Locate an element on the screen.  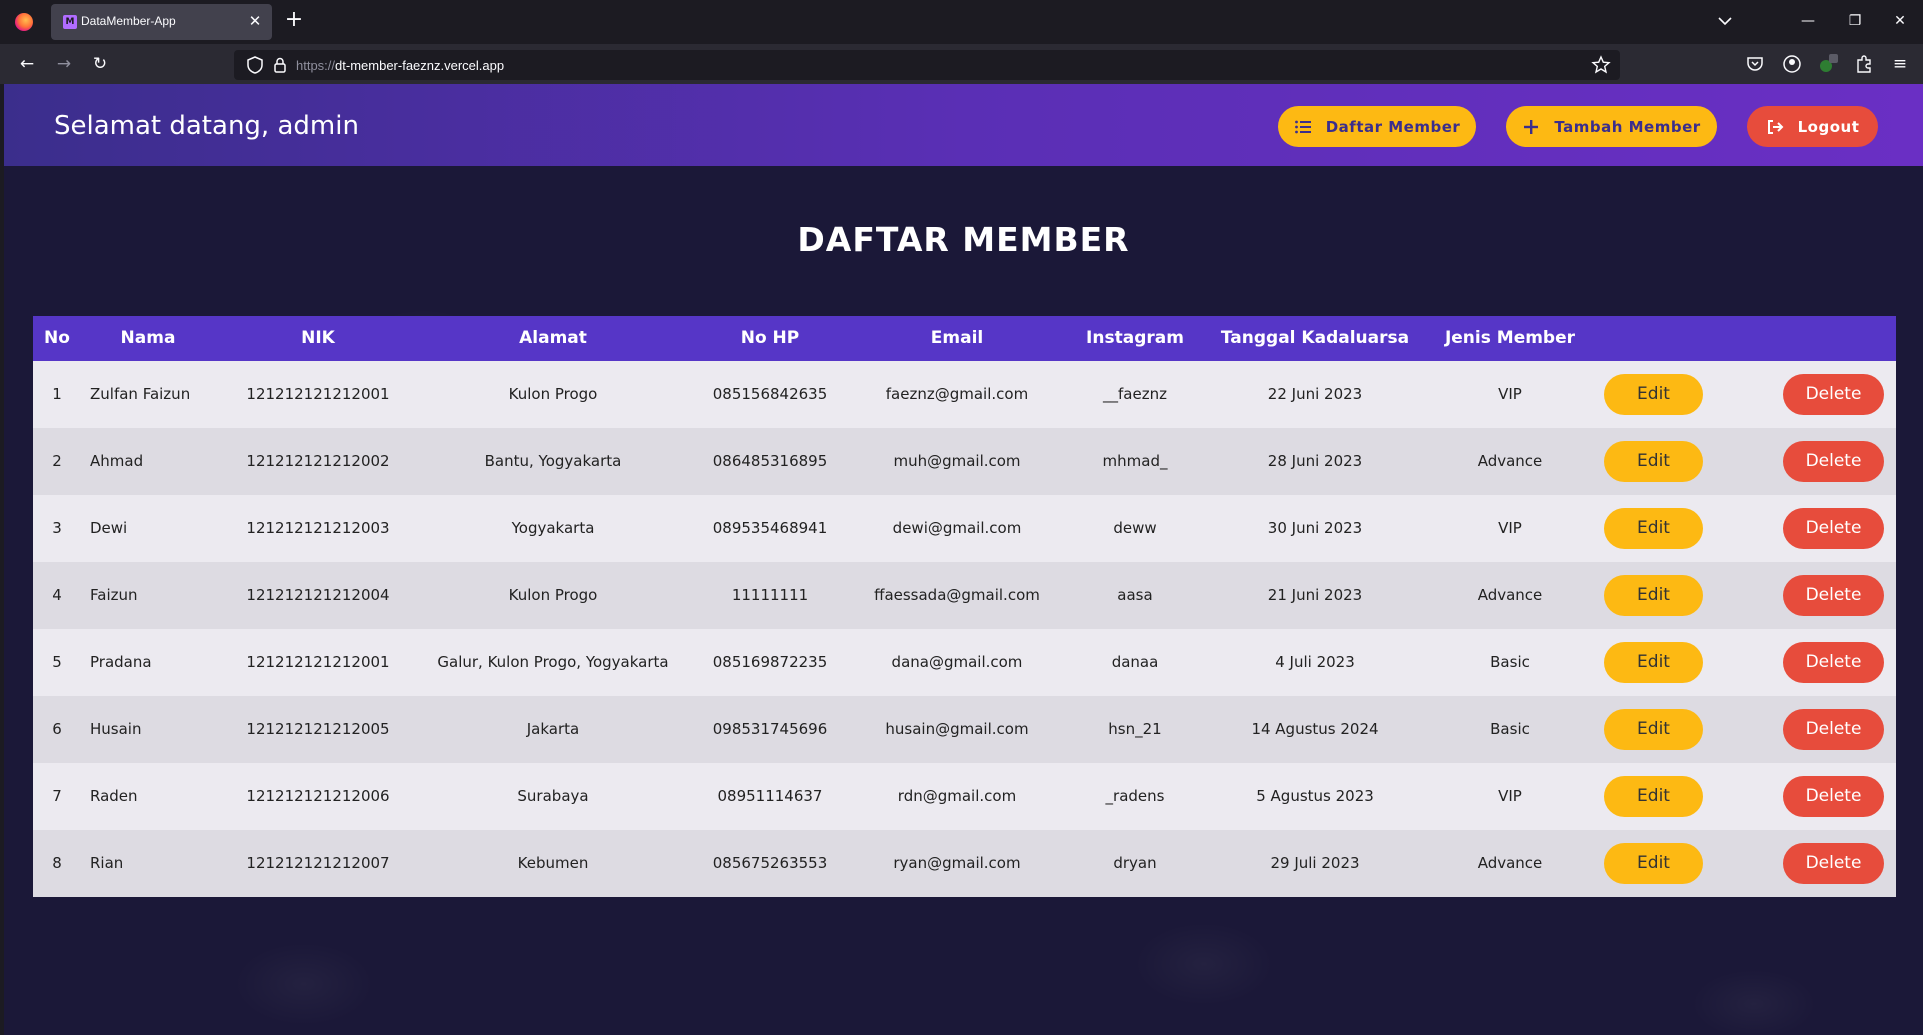
extensions-puzzle-icon is located at coordinates (1864, 64).